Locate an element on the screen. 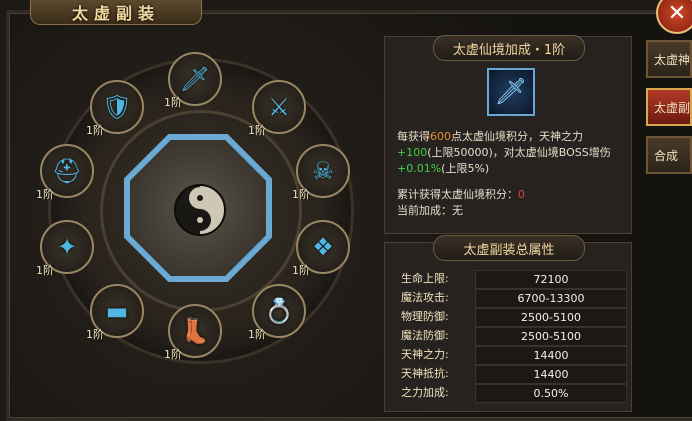 The height and width of the screenshot is (421, 692). attr-label: 魔法防御: is located at coordinates (425, 335).